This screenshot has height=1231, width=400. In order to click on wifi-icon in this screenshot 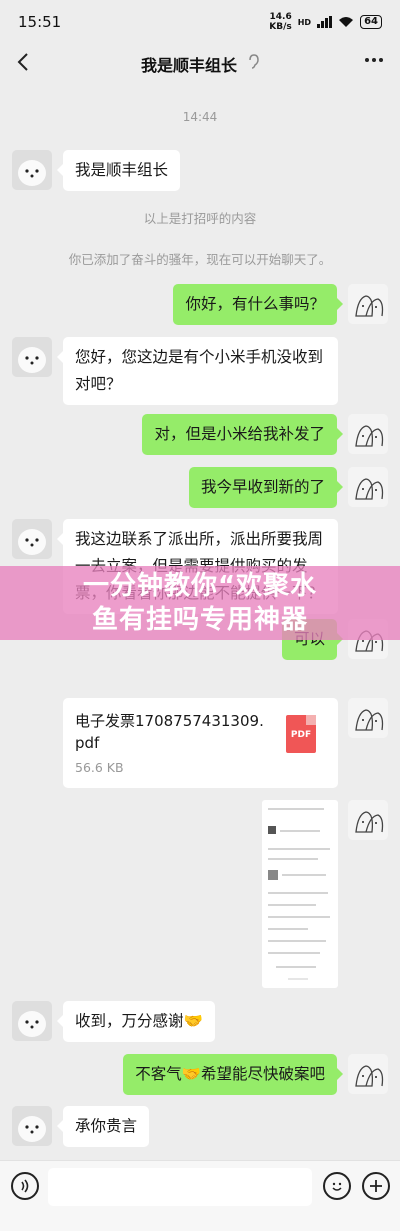, I will do `click(346, 22)`.